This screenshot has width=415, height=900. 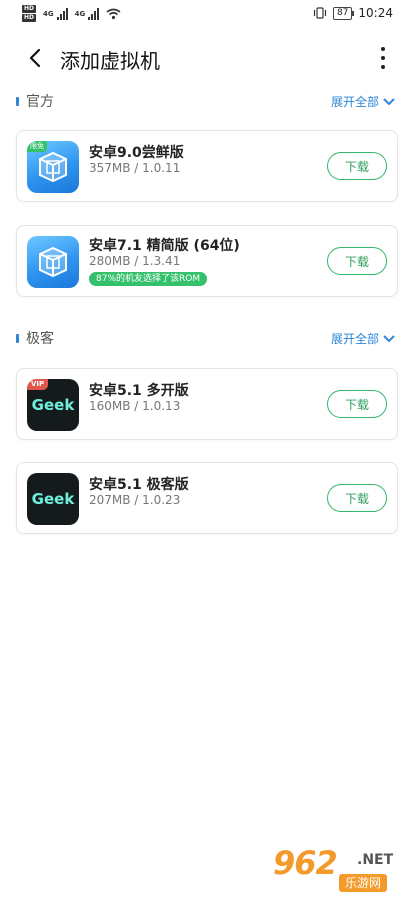 What do you see at coordinates (48, 13) in the screenshot?
I see `network-type-1: 4G` at bounding box center [48, 13].